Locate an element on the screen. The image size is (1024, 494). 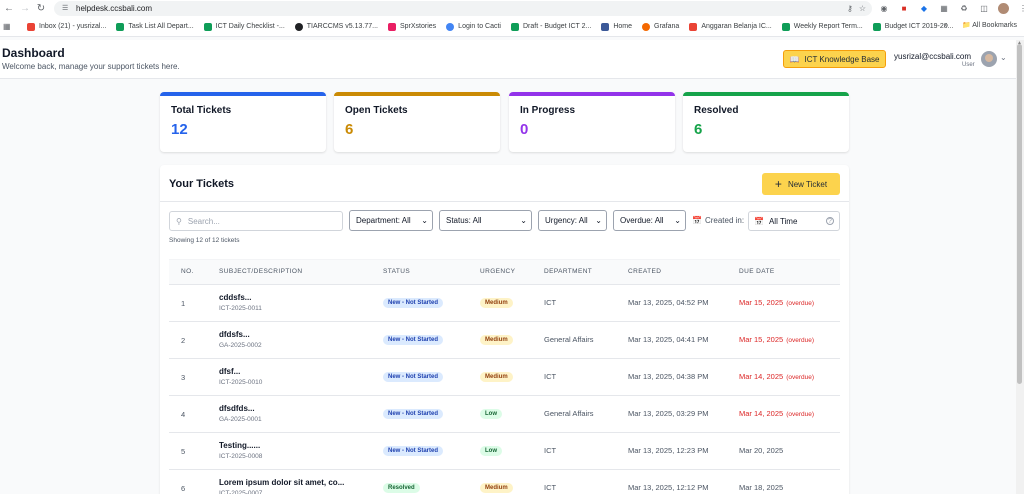
department-filter: Department: All ⌄ is located at coordinates (391, 220).